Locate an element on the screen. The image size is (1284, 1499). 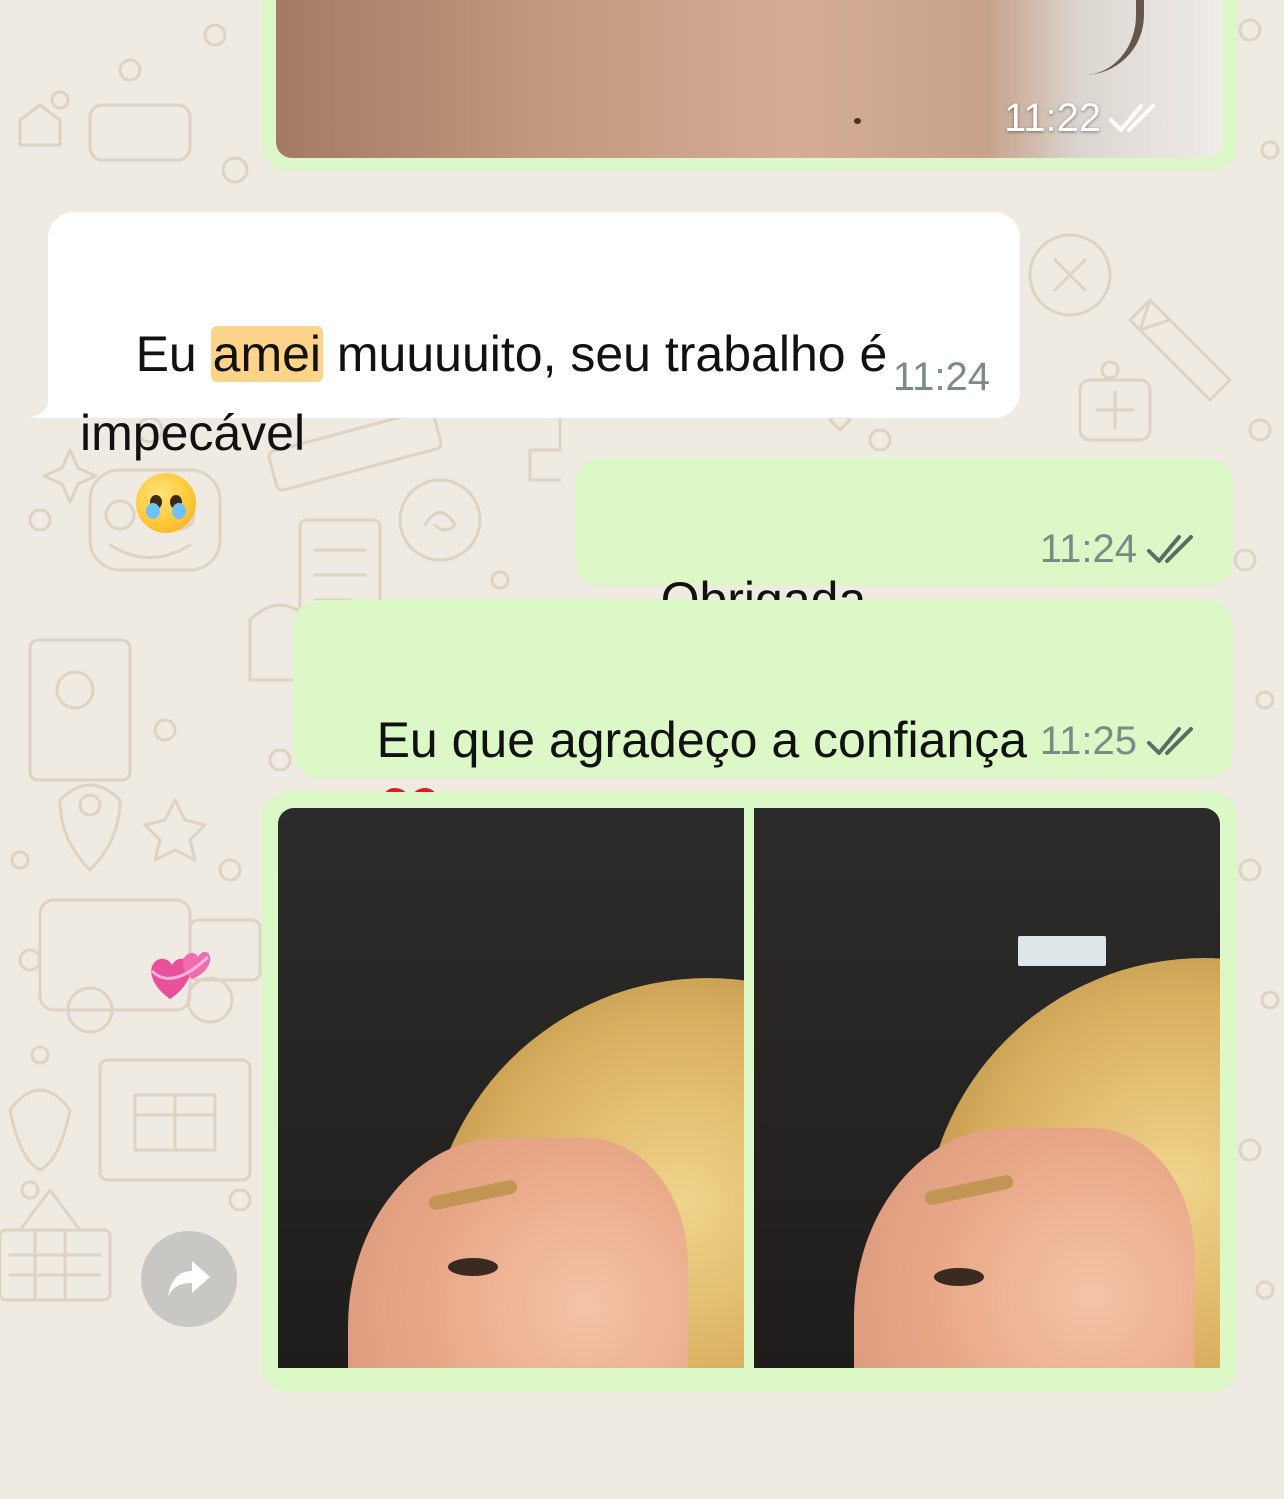
before-photo is located at coordinates (511, 1088).